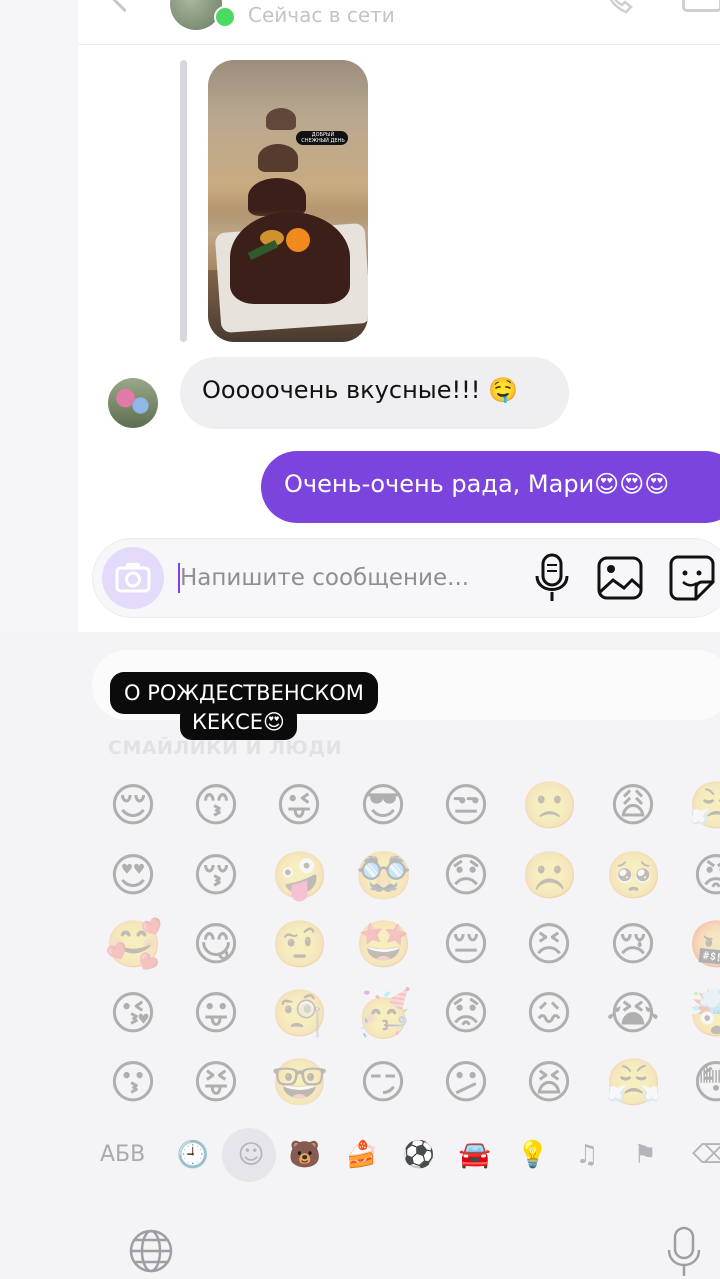 The width and height of the screenshot is (720, 1279). What do you see at coordinates (466, 1082) in the screenshot?
I see `emoji-key: 😕` at bounding box center [466, 1082].